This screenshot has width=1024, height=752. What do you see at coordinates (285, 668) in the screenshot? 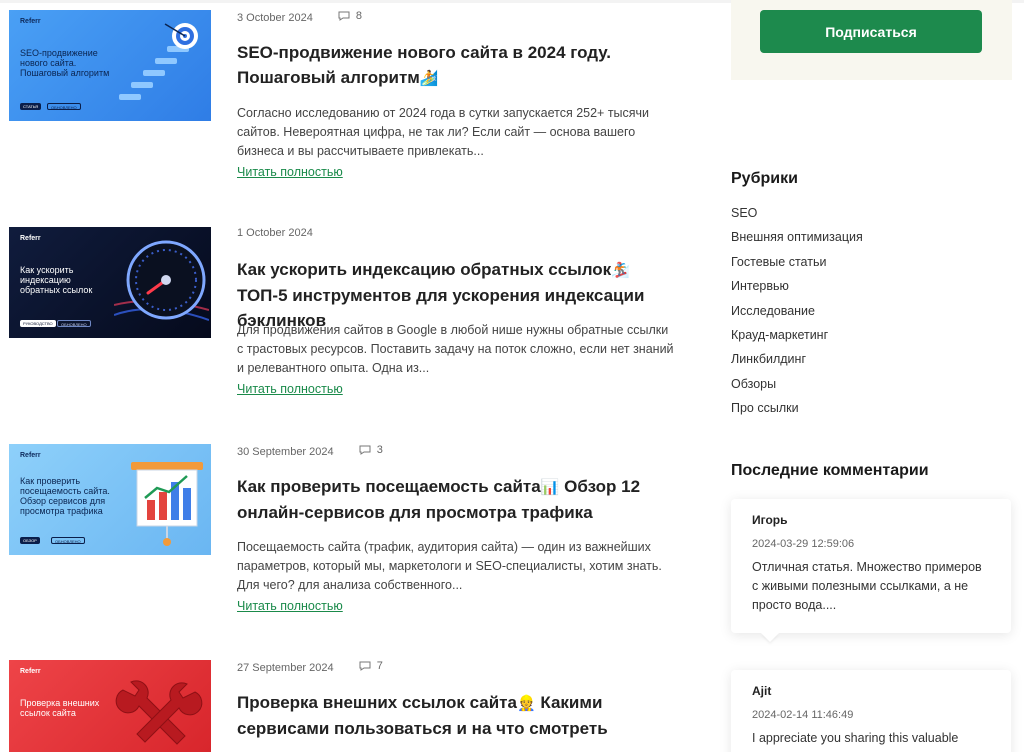
I see `post-date: 27 September 2024` at bounding box center [285, 668].